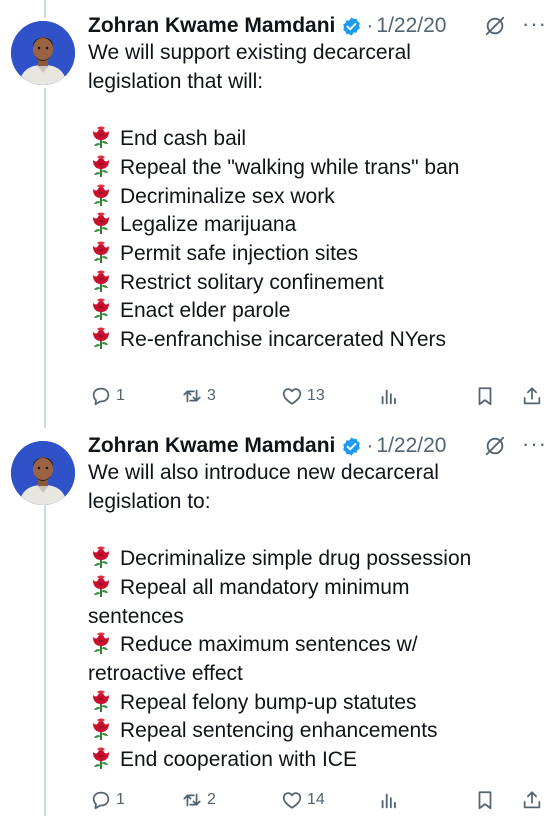  What do you see at coordinates (149, 501) in the screenshot?
I see `tweet-intro-line: legislation to:` at bounding box center [149, 501].